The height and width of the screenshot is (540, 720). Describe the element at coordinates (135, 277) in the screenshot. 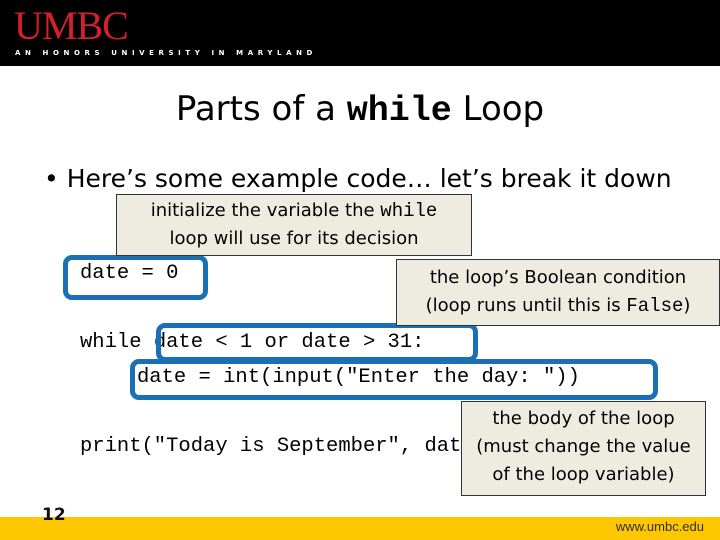

I see `init-highlight-box` at that location.